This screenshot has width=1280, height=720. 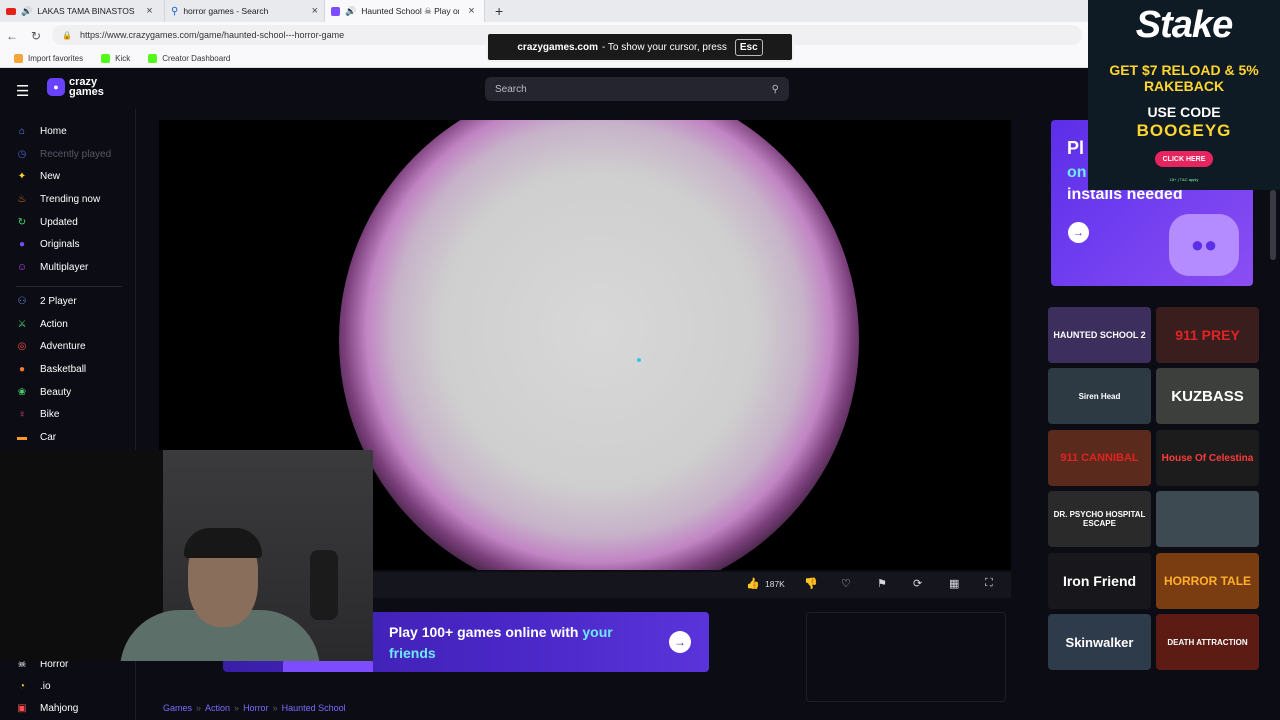 What do you see at coordinates (75, 87) in the screenshot?
I see `crazygames-logo: ● crazy games` at bounding box center [75, 87].